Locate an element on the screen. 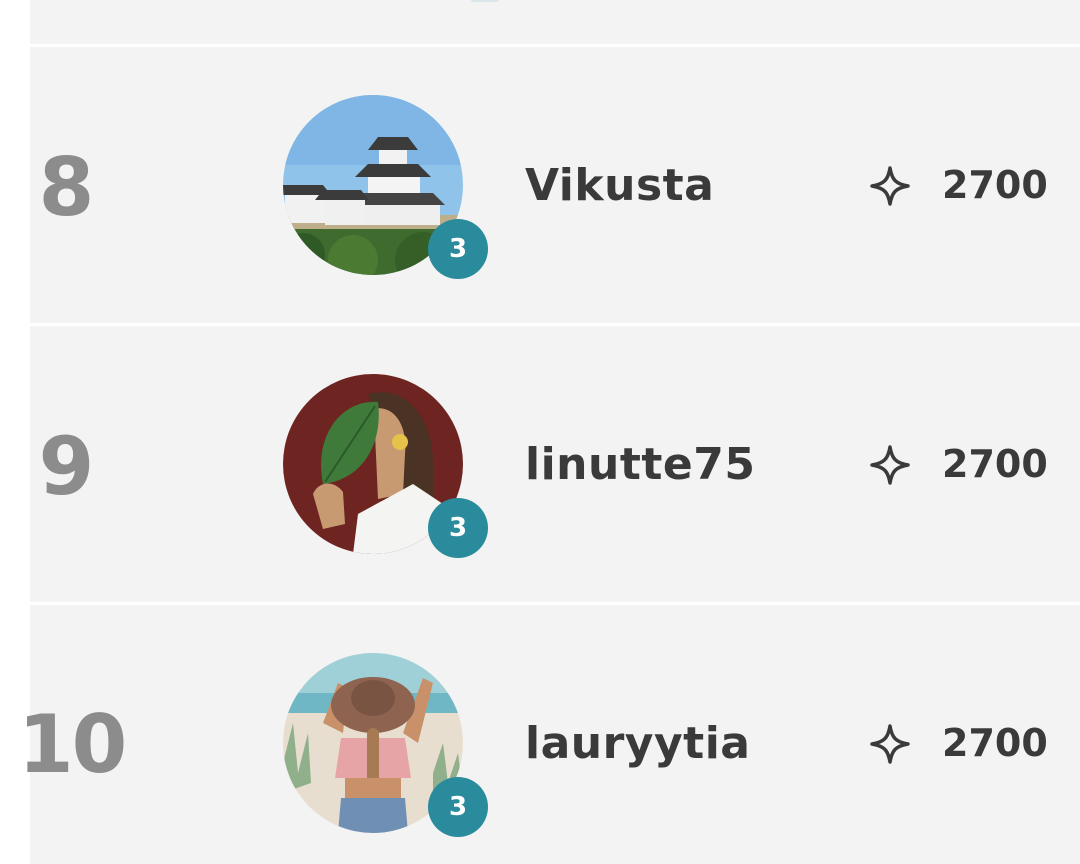 This screenshot has height=864, width=1080. username: lauryytia is located at coordinates (637, 744).